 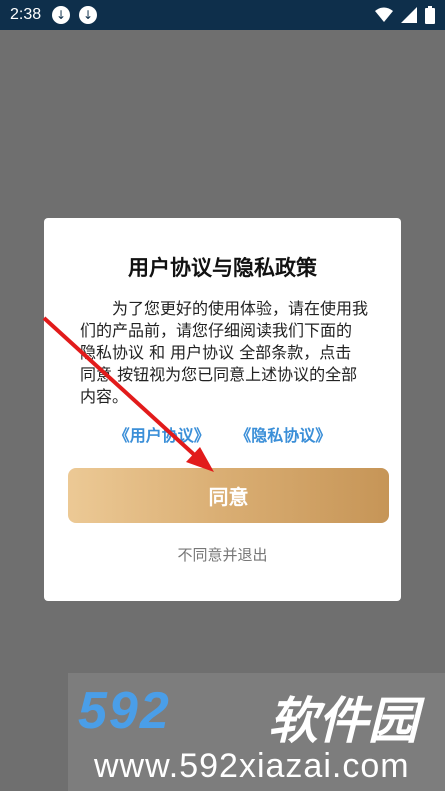 What do you see at coordinates (384, 14) in the screenshot?
I see `wifi-icon` at bounding box center [384, 14].